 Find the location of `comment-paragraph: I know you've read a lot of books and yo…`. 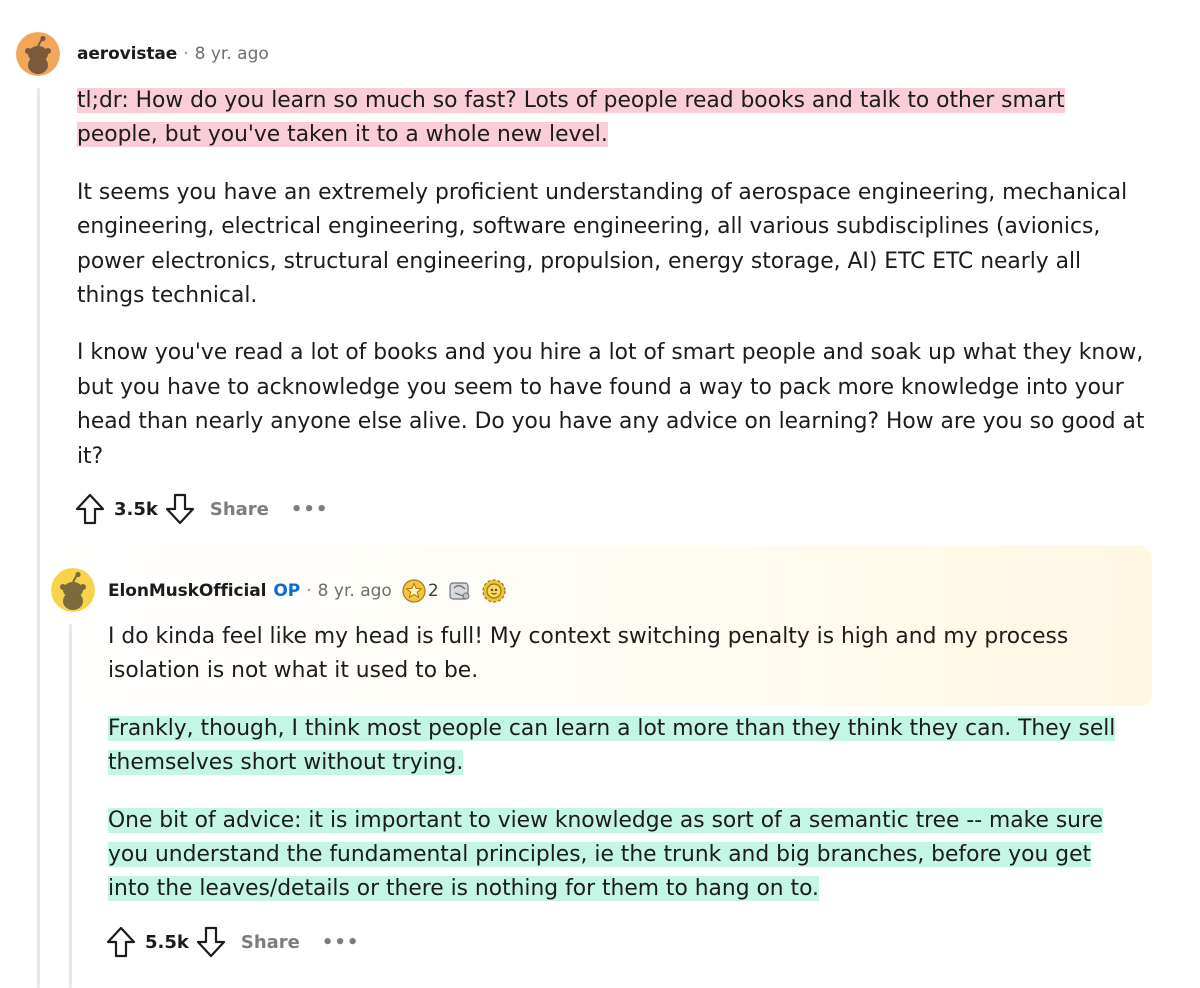

comment-paragraph: I know you've read a lot of books and yo… is located at coordinates (611, 404).